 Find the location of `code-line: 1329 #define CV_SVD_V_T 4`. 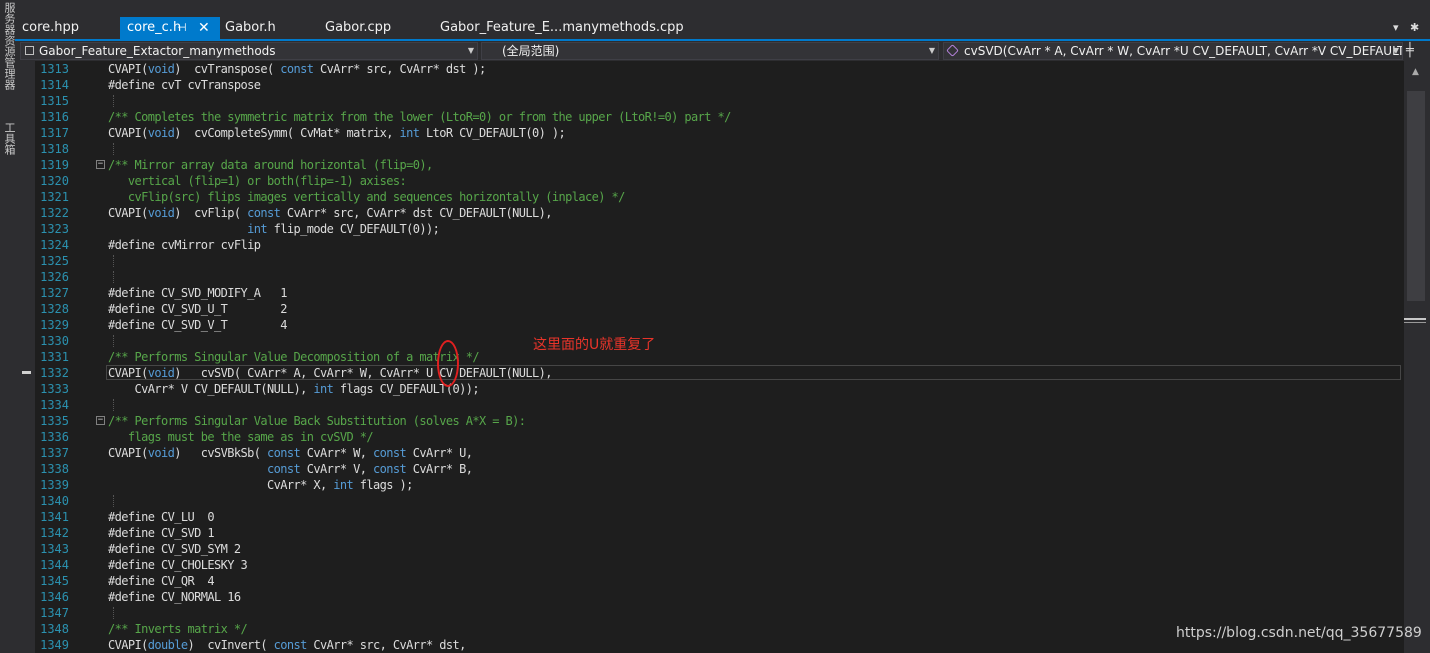

code-line: 1329 #define CV_SVD_V_T 4 is located at coordinates (709, 325).